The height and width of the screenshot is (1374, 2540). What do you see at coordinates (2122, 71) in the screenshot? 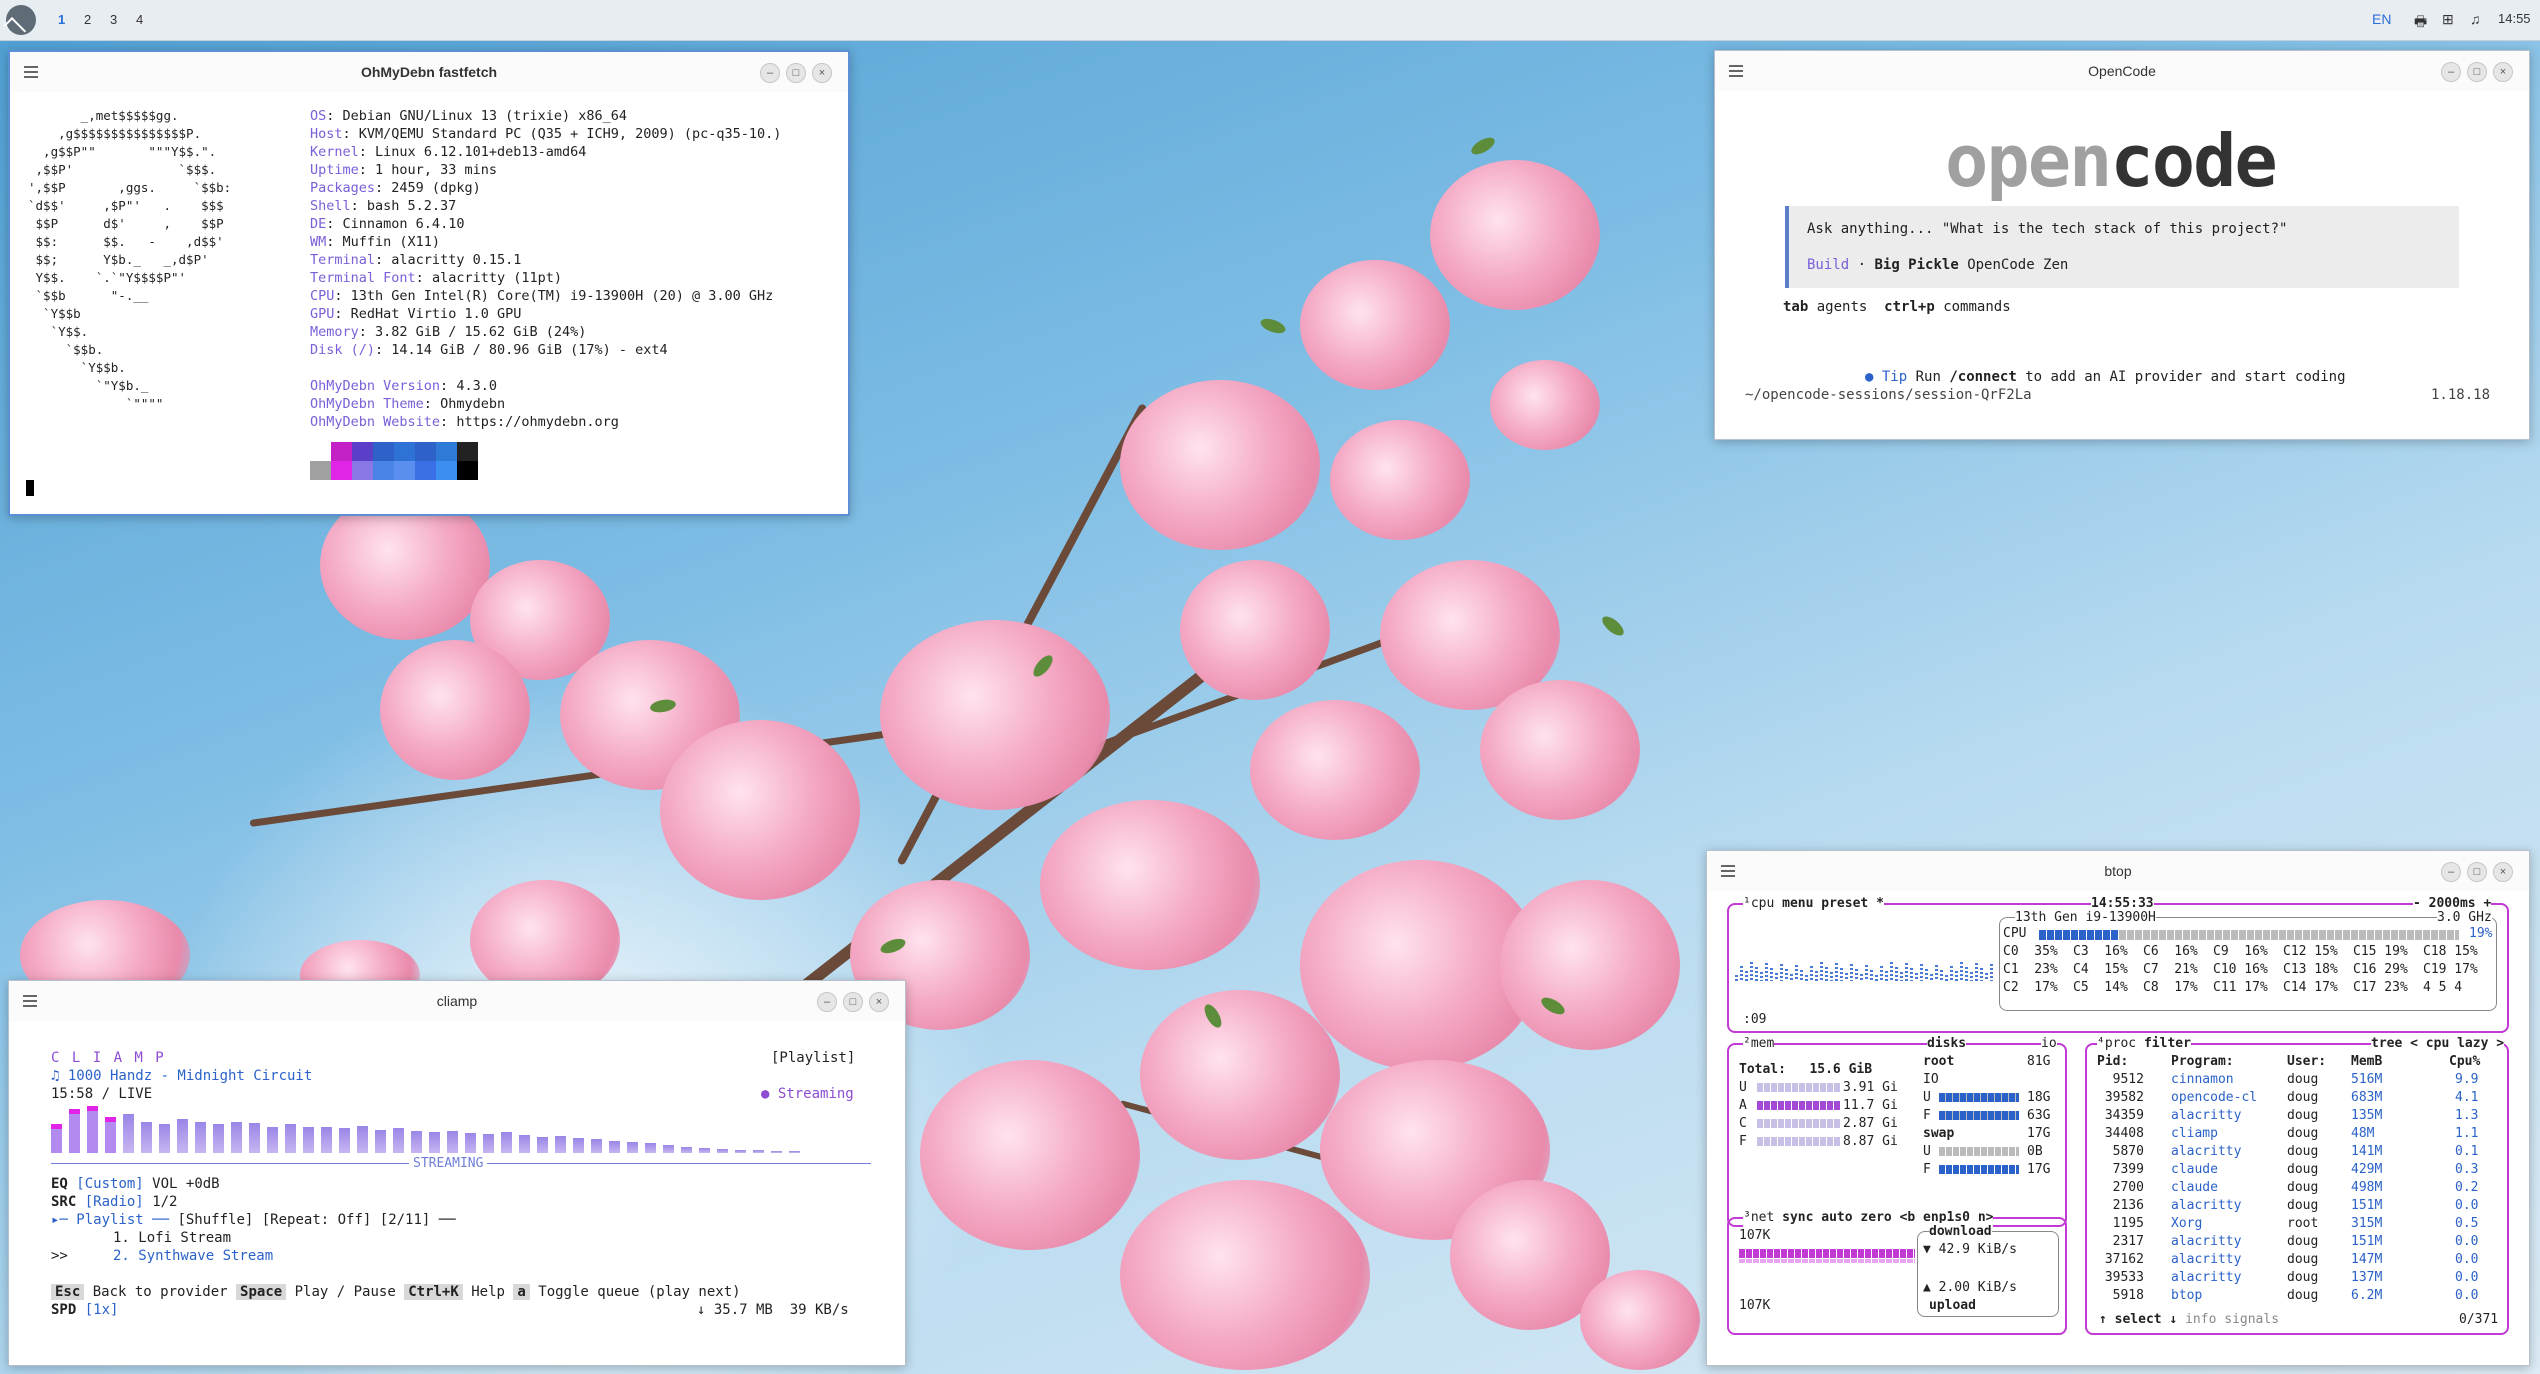
I see `titlebar: OpenCode – □ ×` at bounding box center [2122, 71].